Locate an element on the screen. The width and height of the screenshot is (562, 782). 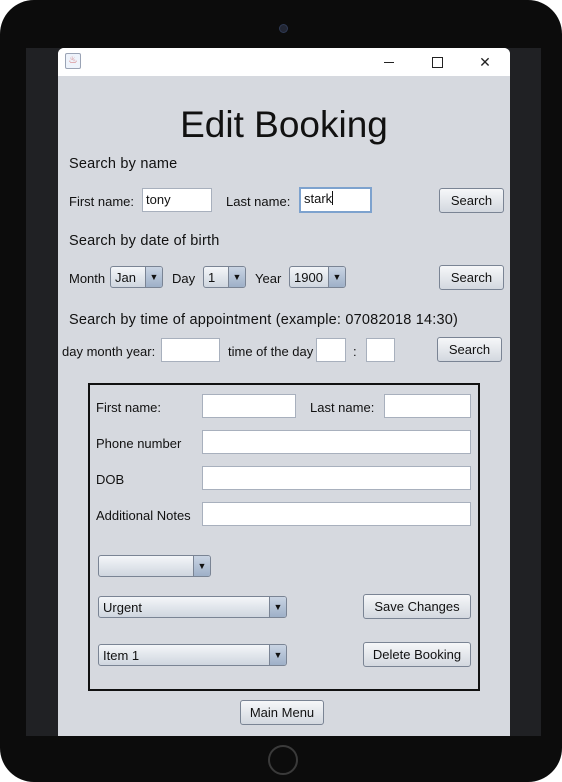
day-select: 1 ▼ is located at coordinates (224, 277).